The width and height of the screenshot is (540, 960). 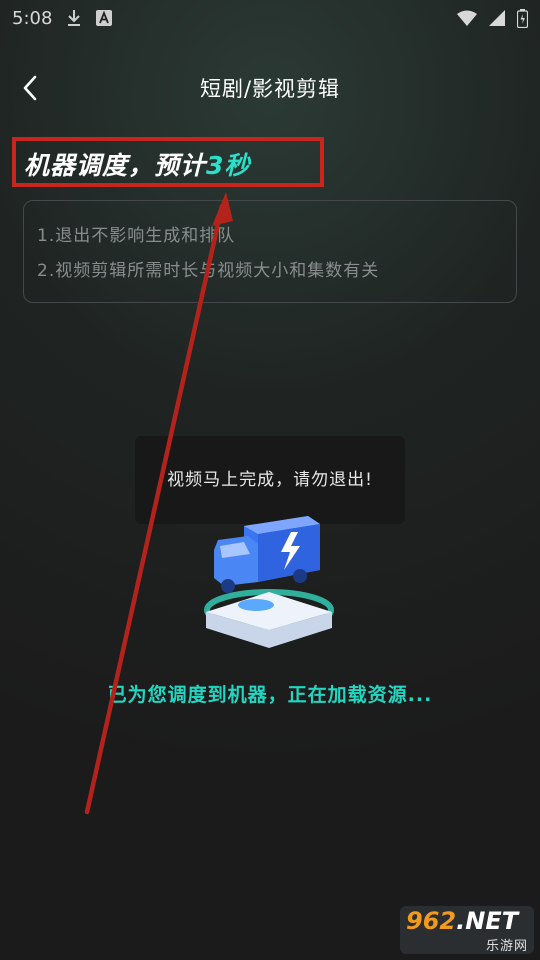 What do you see at coordinates (431, 921) in the screenshot?
I see `watermark-number: 962` at bounding box center [431, 921].